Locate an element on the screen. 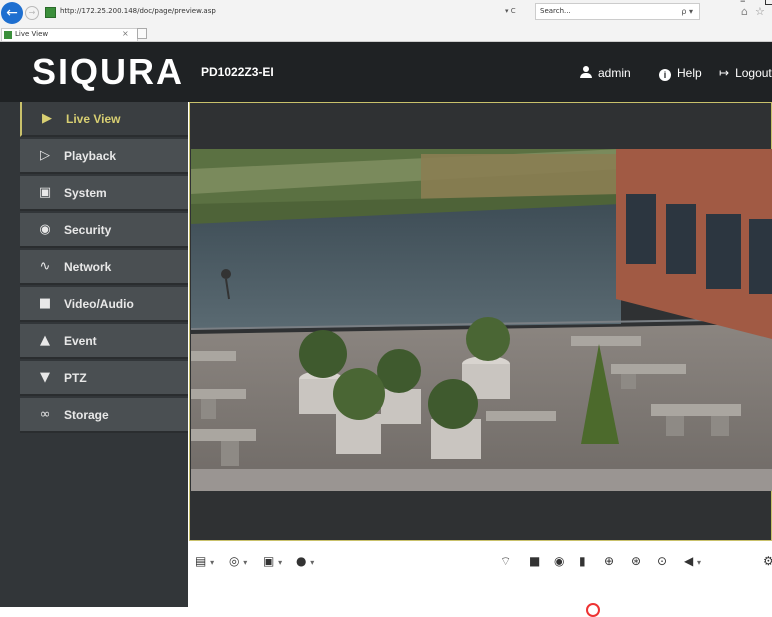  lock-icon: ◉ is located at coordinates (45, 229).